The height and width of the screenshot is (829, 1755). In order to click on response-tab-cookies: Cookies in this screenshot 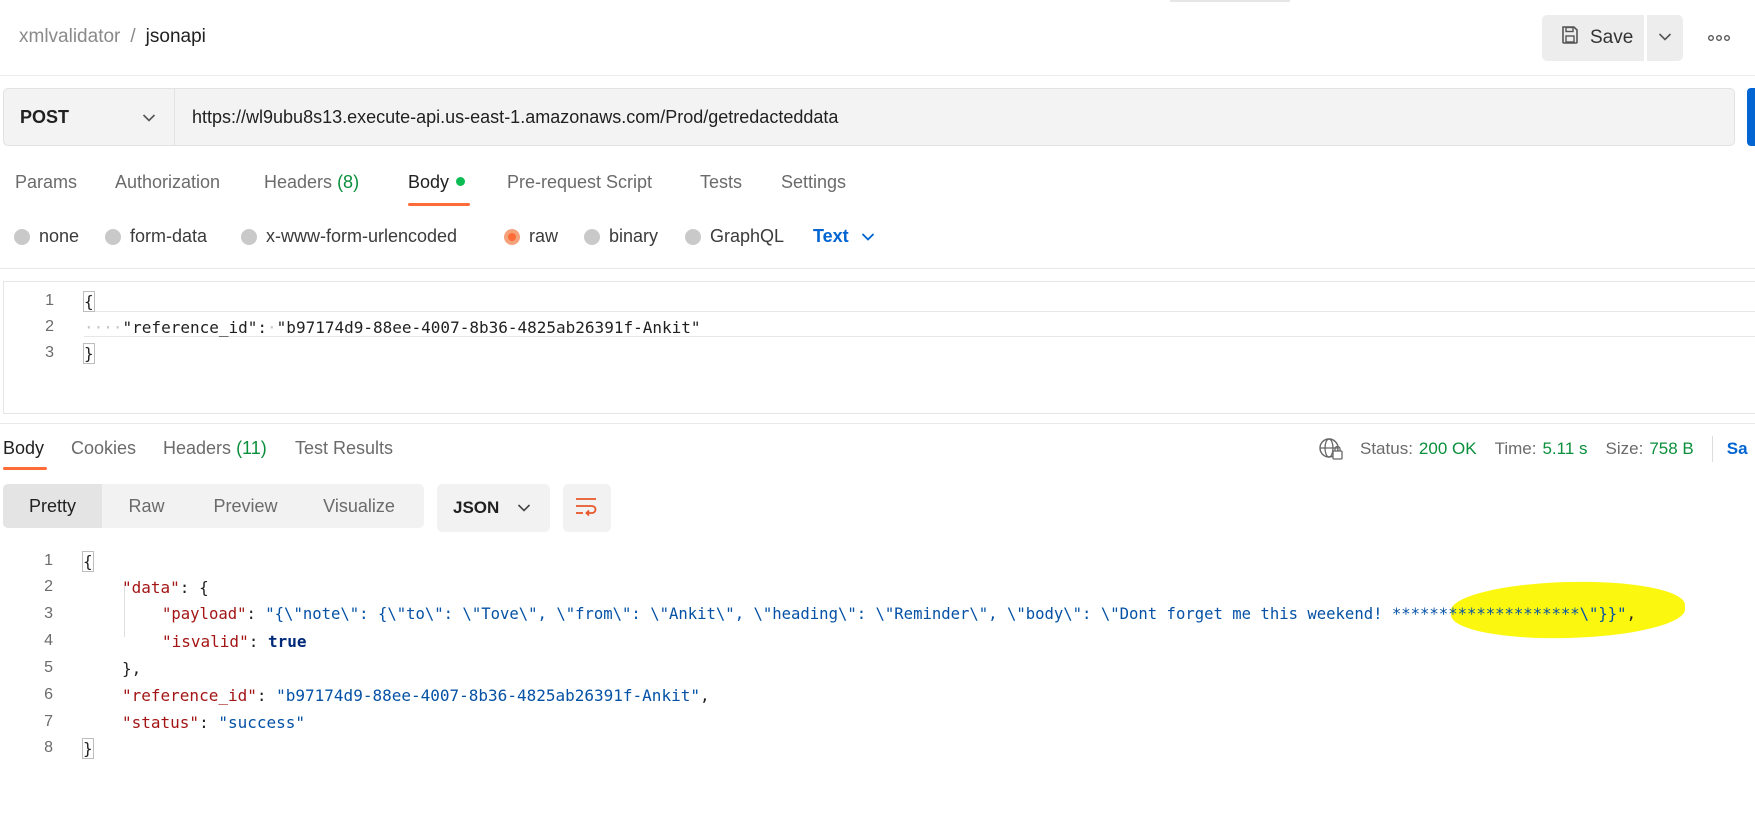, I will do `click(103, 448)`.